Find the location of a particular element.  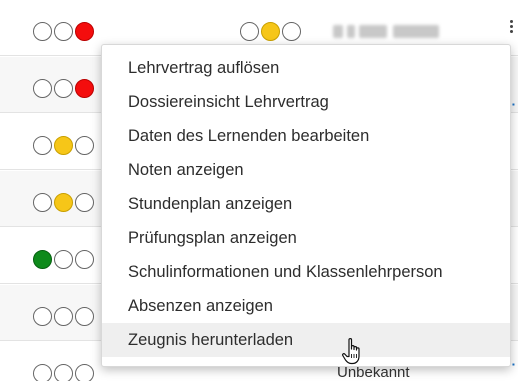

menu-item-schulinformationen: Schulinformationen und Klassenlehrperson is located at coordinates (306, 272).